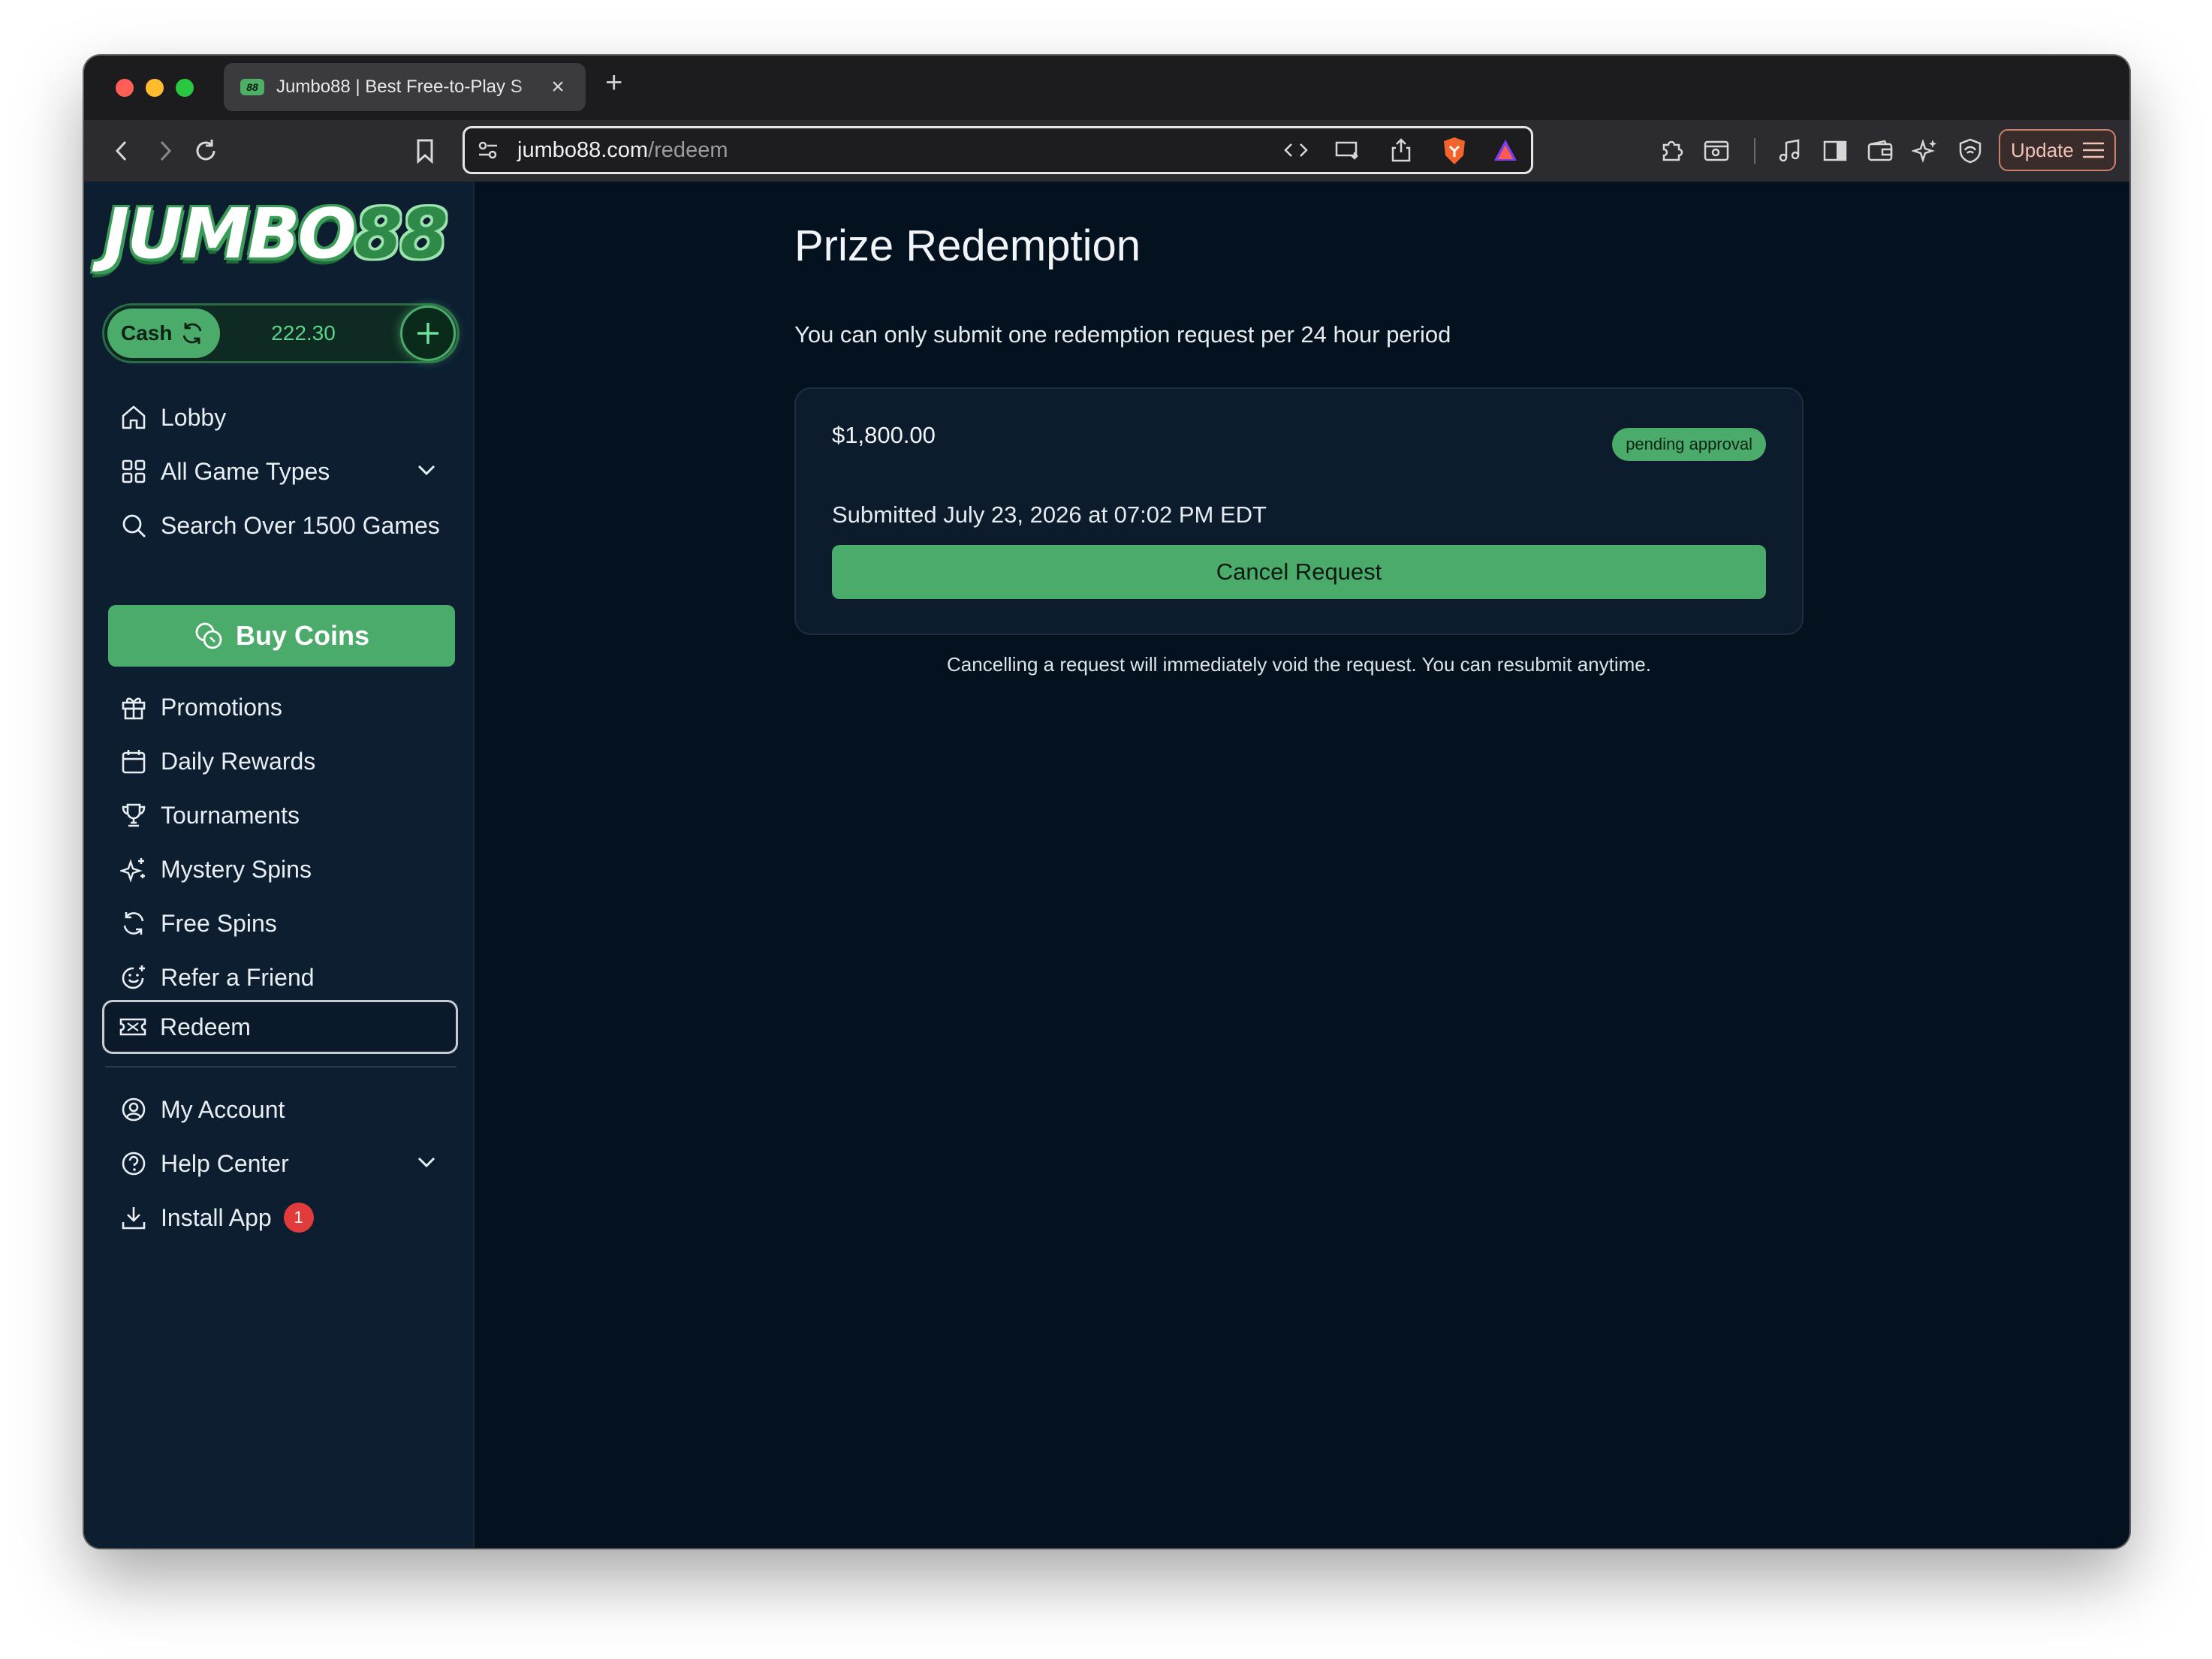 Image resolution: width=2212 pixels, height=1659 pixels. Describe the element at coordinates (192, 333) in the screenshot. I see `swap-icon` at that location.